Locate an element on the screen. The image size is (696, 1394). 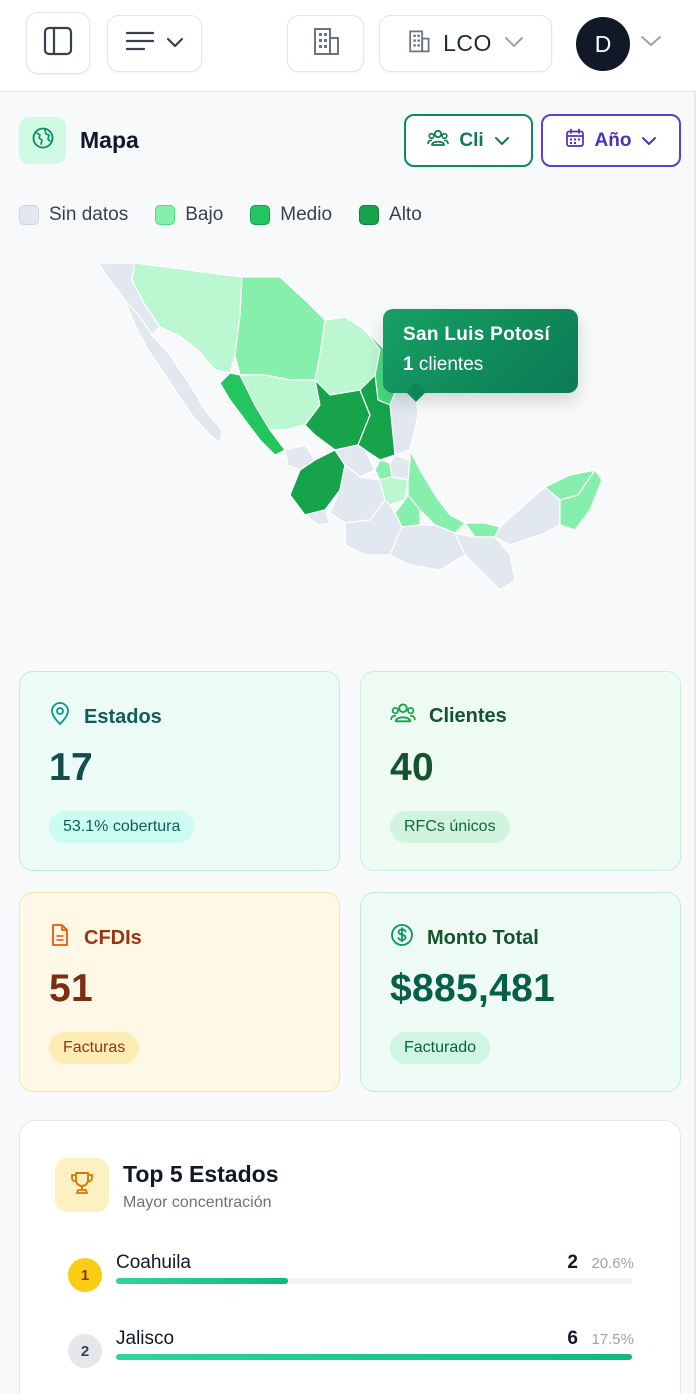
stat-card-clientes: Clientes 40 RFCs únicos is located at coordinates (520, 771).